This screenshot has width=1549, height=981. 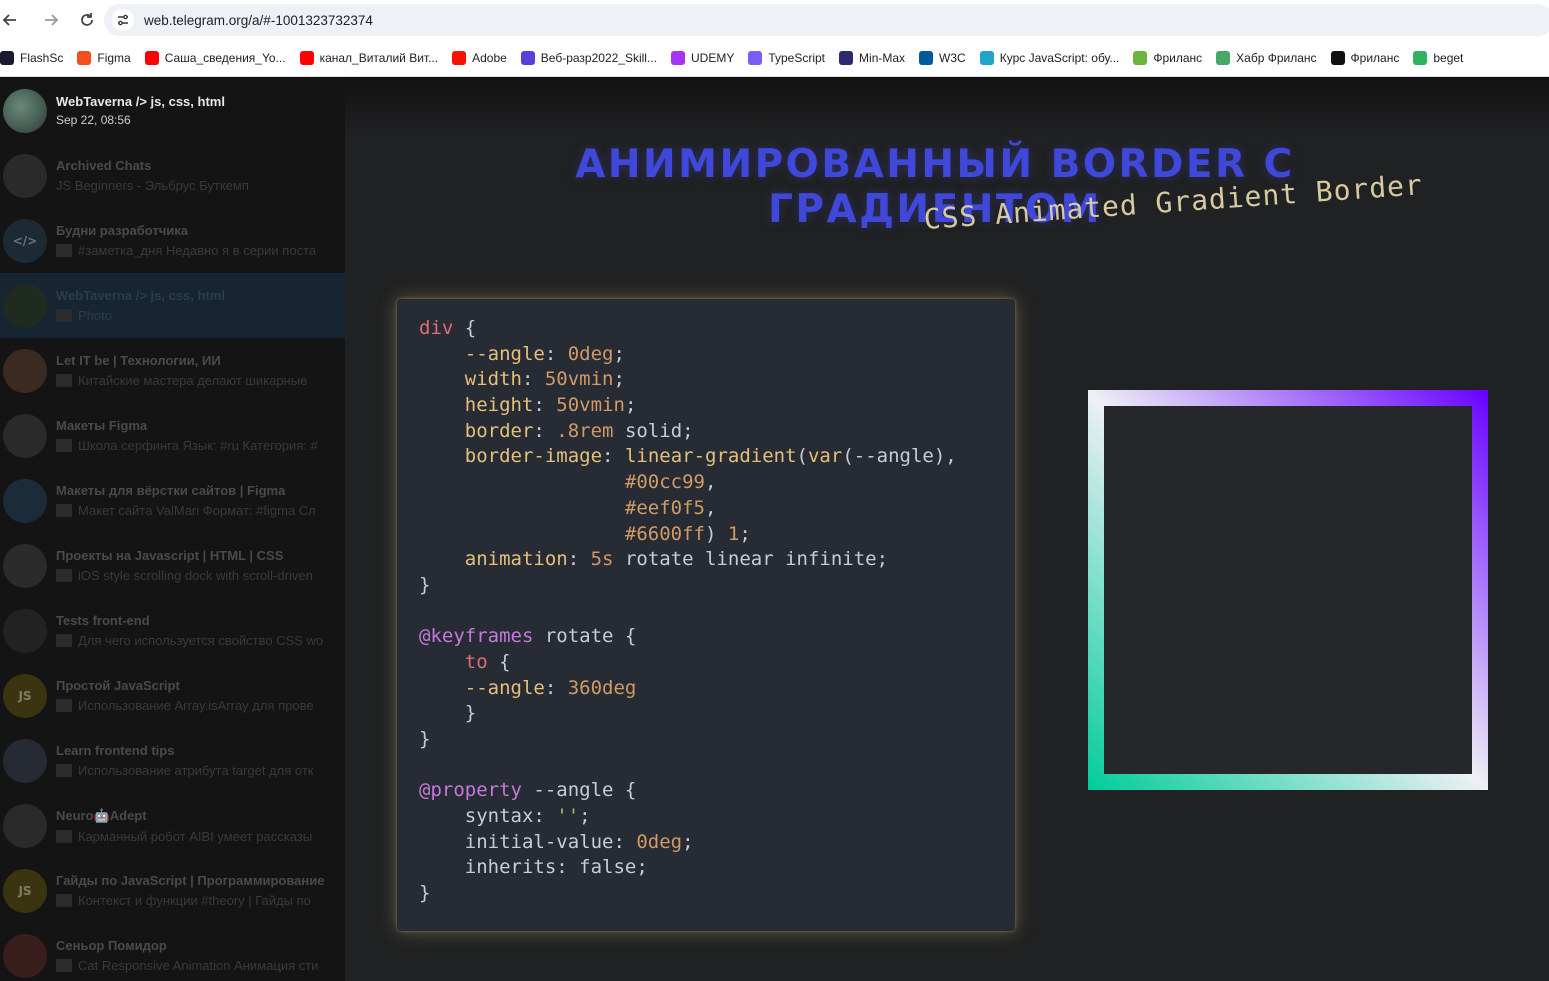 I want to click on bookmark-6: UDEMY, so click(x=702, y=58).